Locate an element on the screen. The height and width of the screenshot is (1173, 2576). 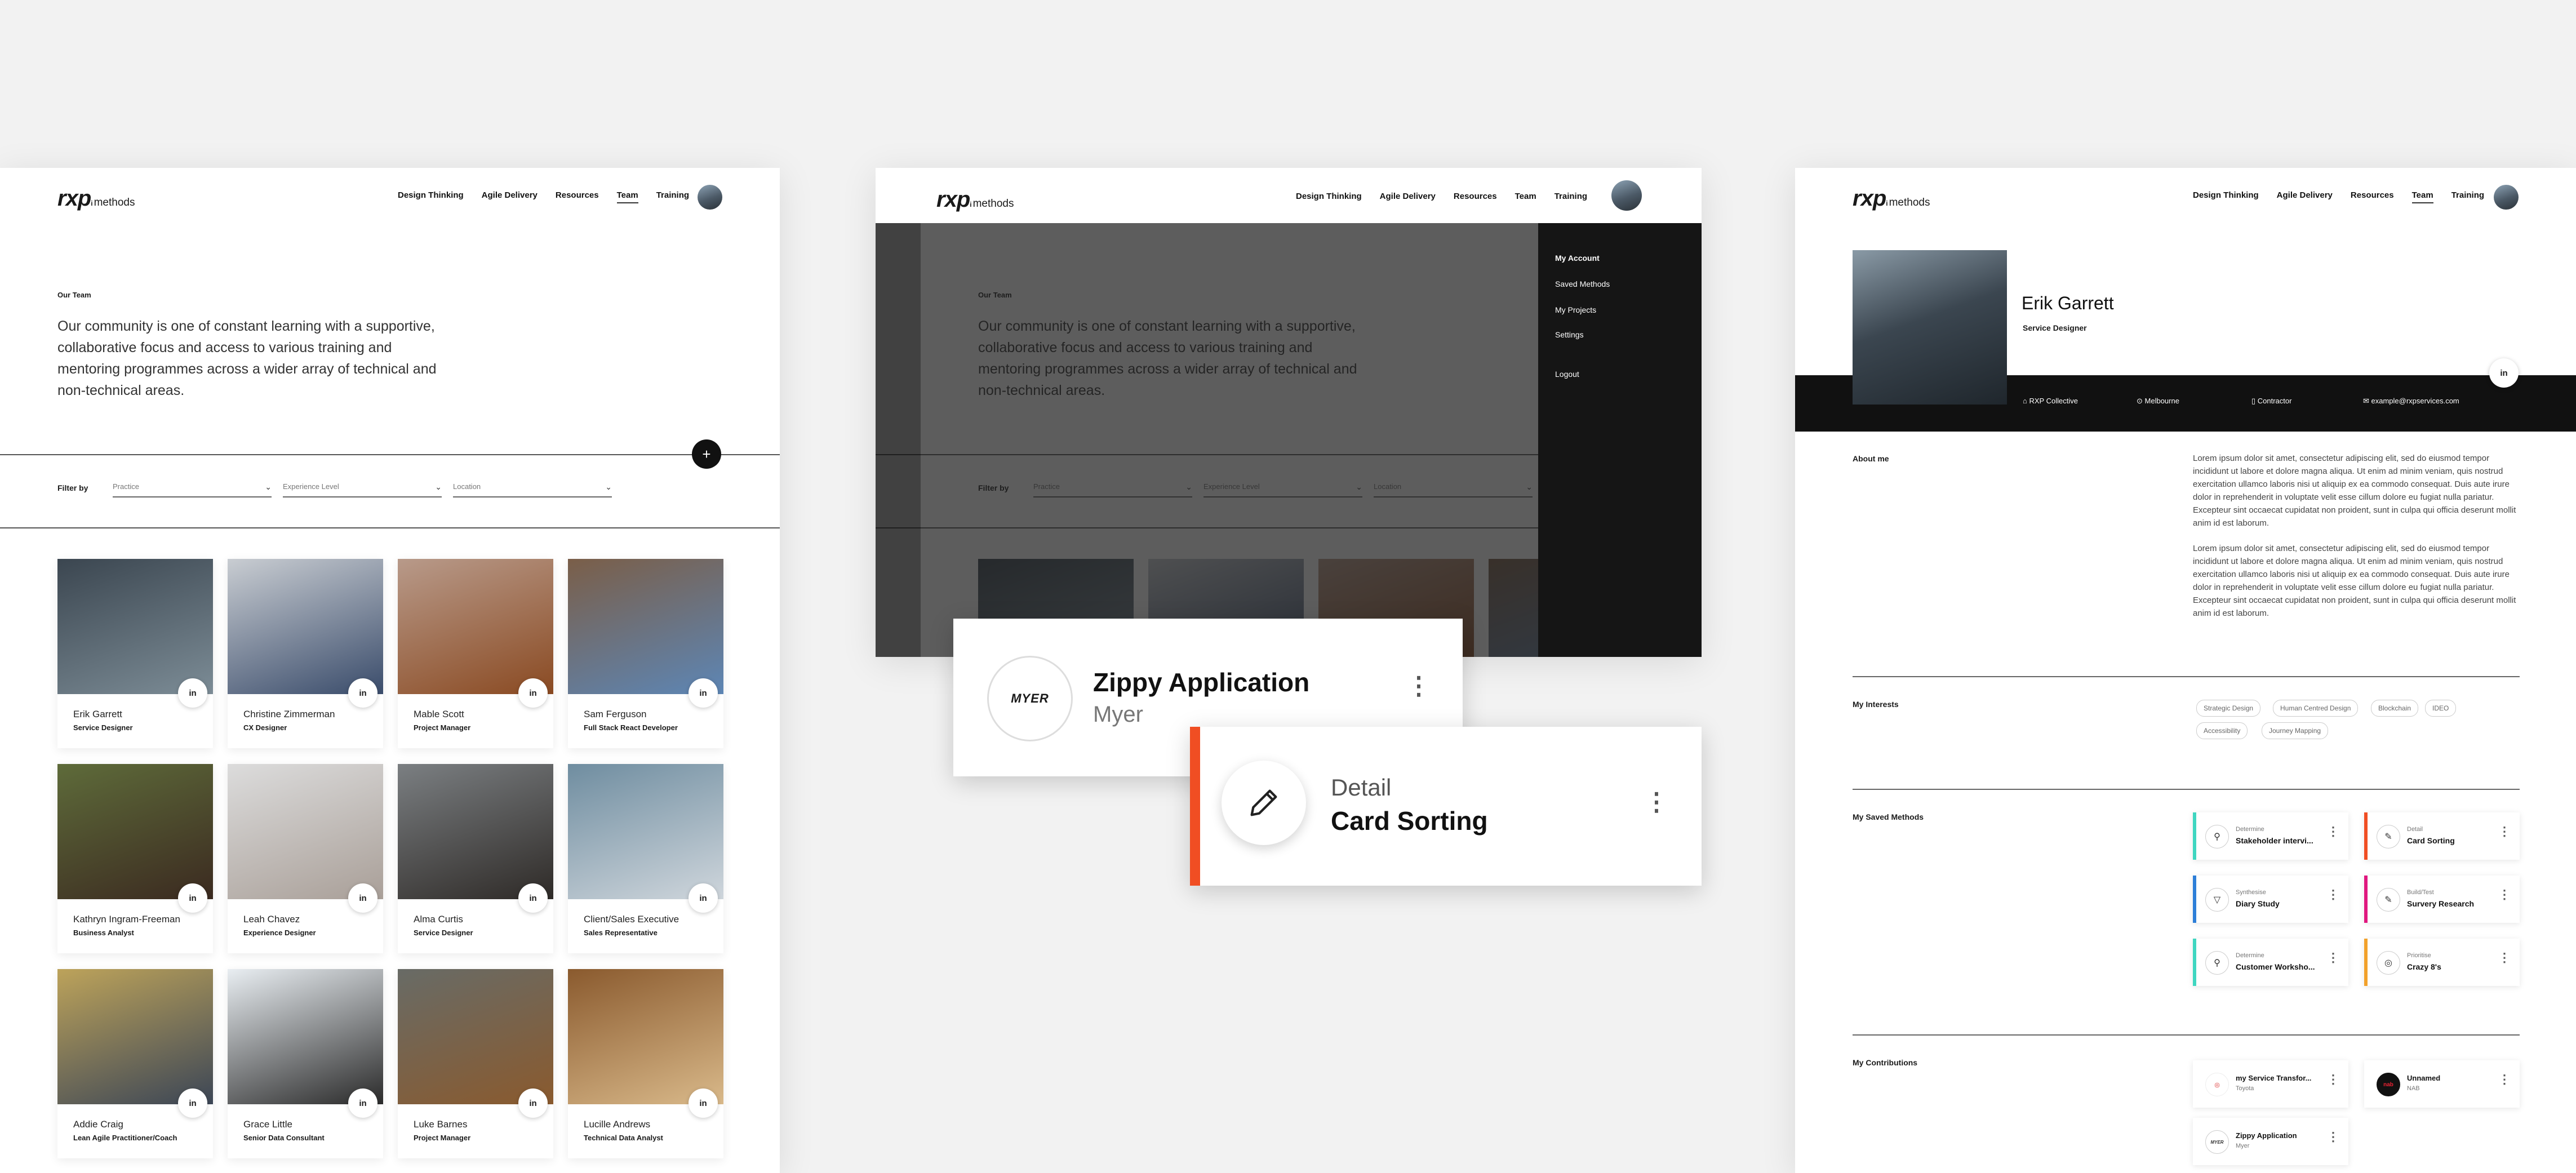
team-member-card: in Erik Garrett Service Designer is located at coordinates (135, 653).